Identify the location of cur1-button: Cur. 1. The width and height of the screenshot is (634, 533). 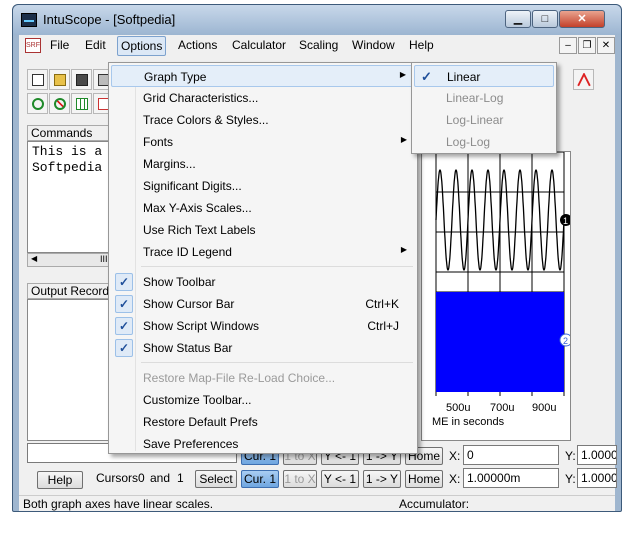
(260, 479).